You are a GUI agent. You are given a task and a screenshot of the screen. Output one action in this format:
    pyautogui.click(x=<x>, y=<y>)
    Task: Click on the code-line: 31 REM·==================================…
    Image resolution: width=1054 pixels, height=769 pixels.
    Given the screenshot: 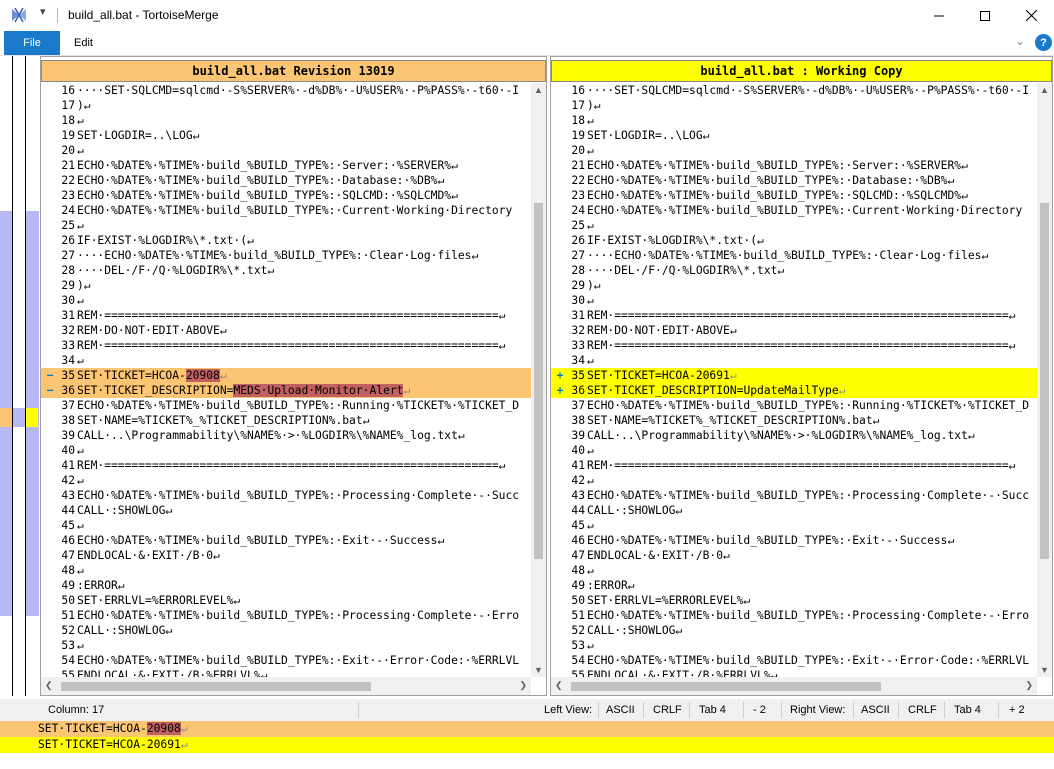 What is the action you would take?
    pyautogui.click(x=794, y=315)
    